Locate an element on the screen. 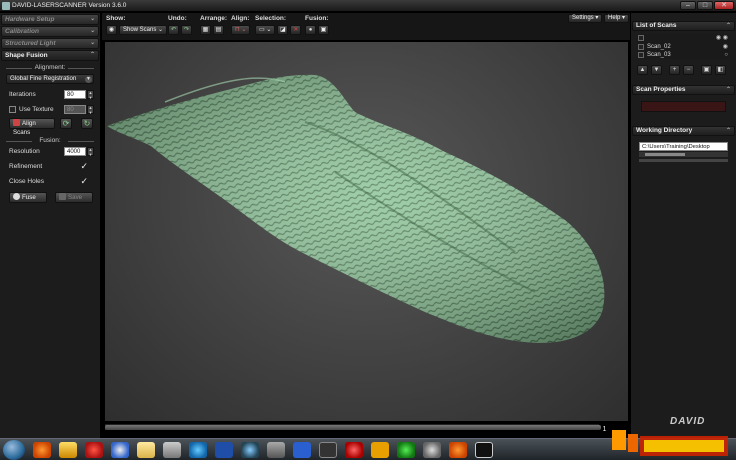  fusion-group: Fusion: ● ▣ is located at coordinates (317, 25).